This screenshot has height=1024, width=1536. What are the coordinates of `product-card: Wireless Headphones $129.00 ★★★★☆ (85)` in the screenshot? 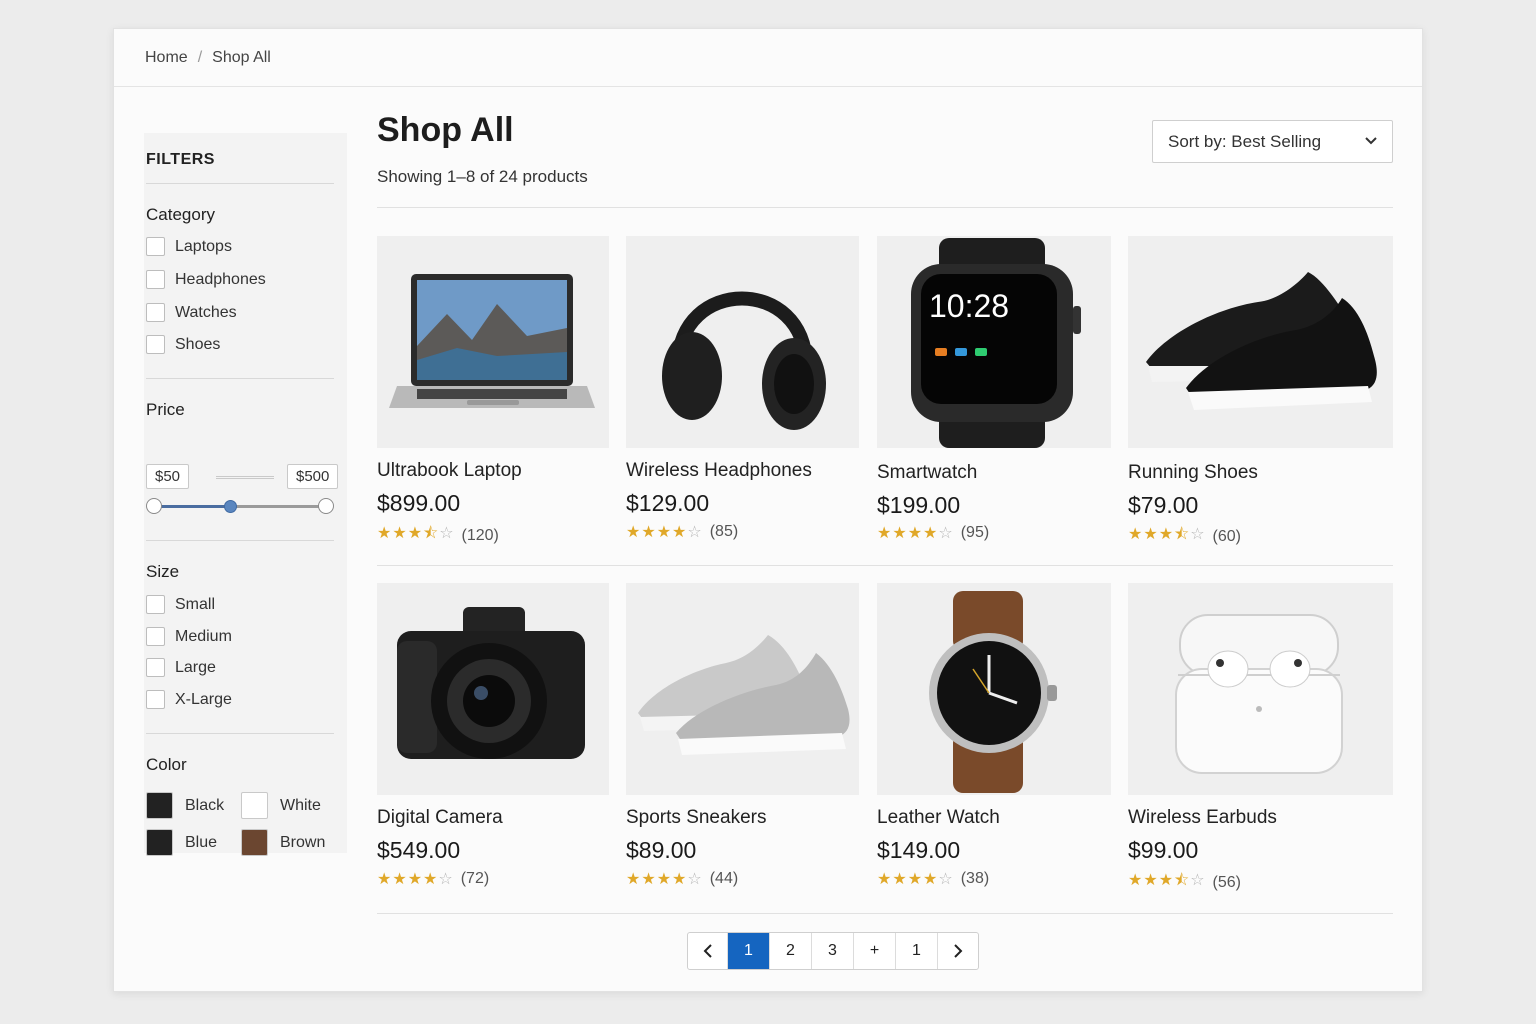 It's located at (742, 388).